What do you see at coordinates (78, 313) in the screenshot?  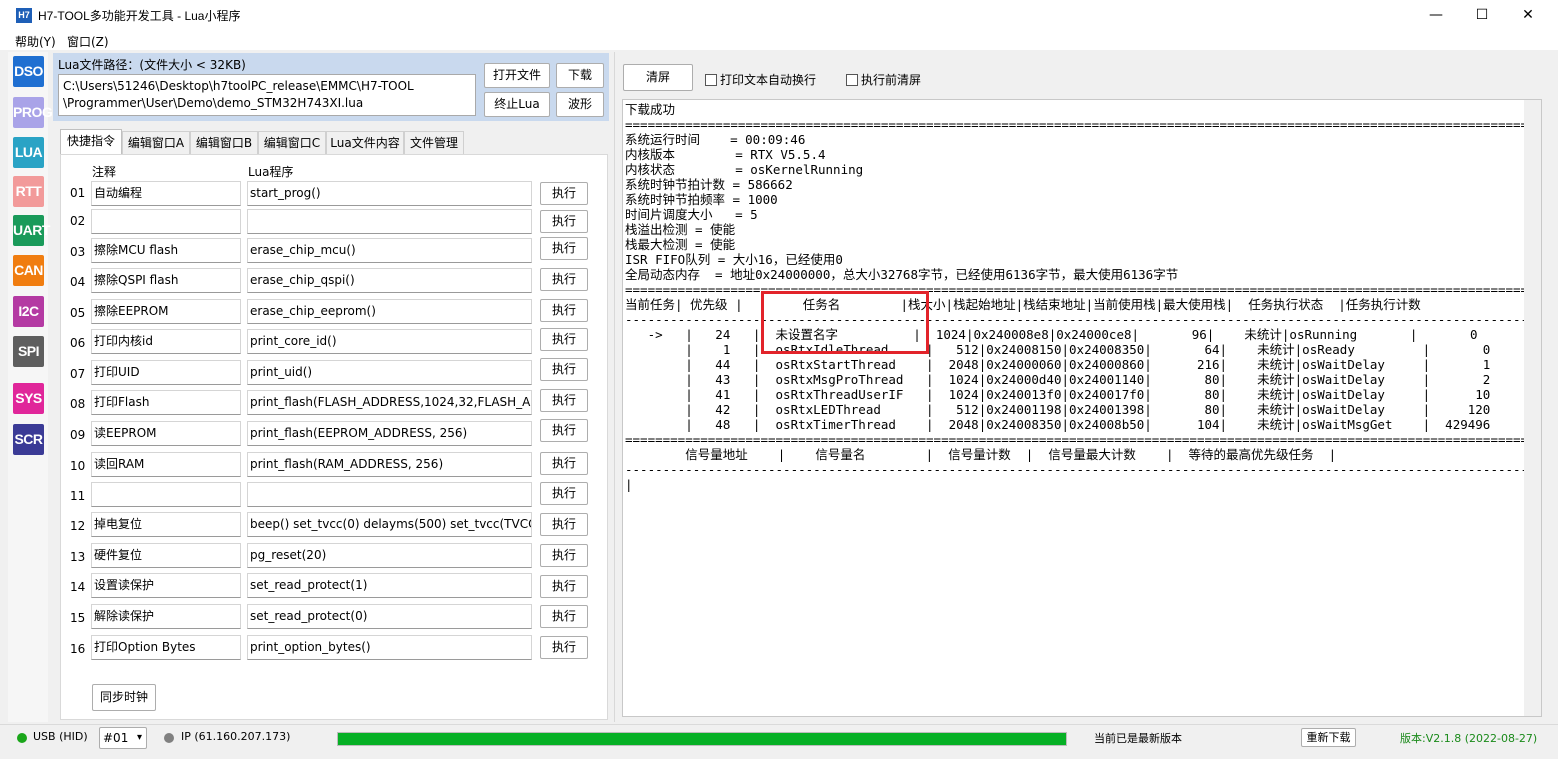 I see `row-number: 05` at bounding box center [78, 313].